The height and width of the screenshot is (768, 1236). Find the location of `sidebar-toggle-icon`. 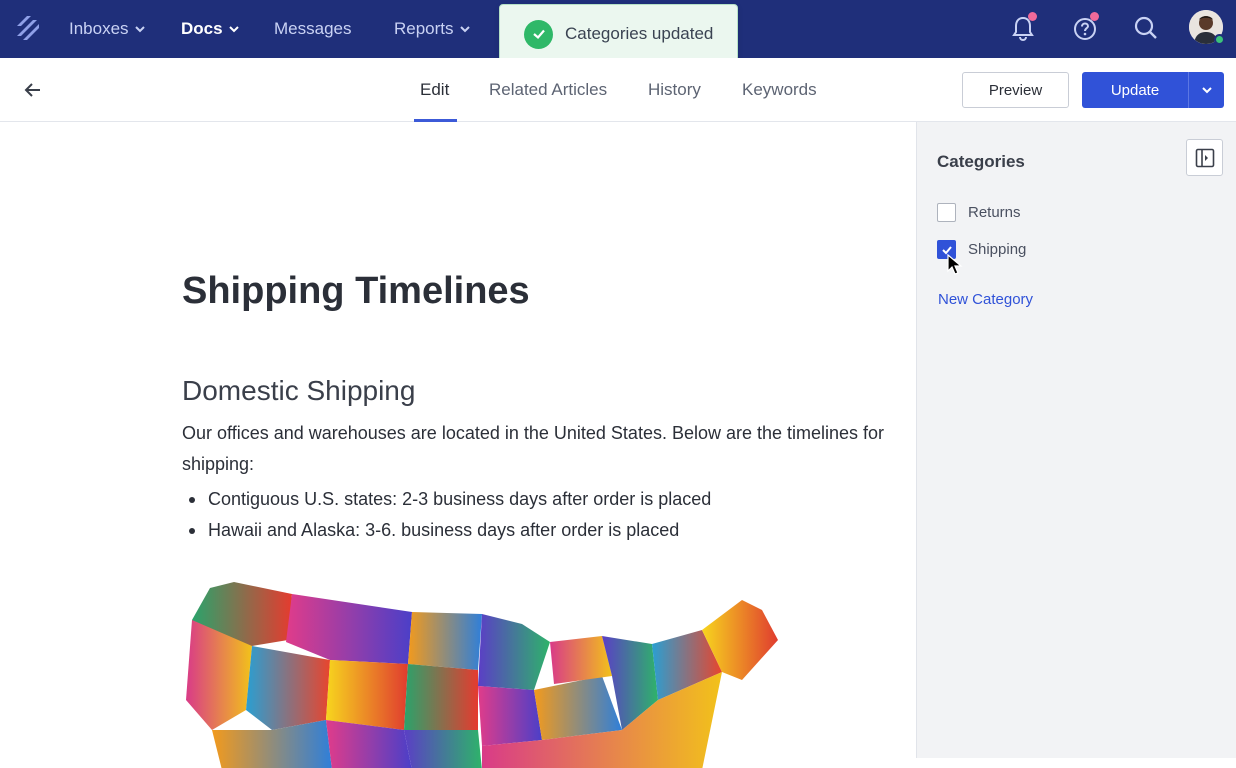

sidebar-toggle-icon is located at coordinates (1204, 157).